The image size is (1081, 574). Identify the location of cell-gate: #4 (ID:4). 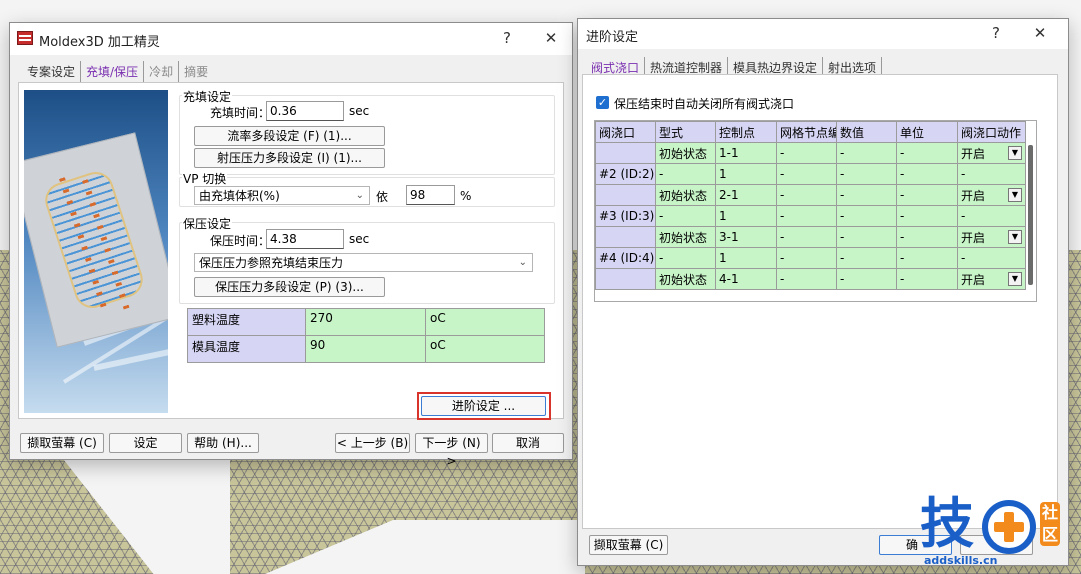
(625, 258).